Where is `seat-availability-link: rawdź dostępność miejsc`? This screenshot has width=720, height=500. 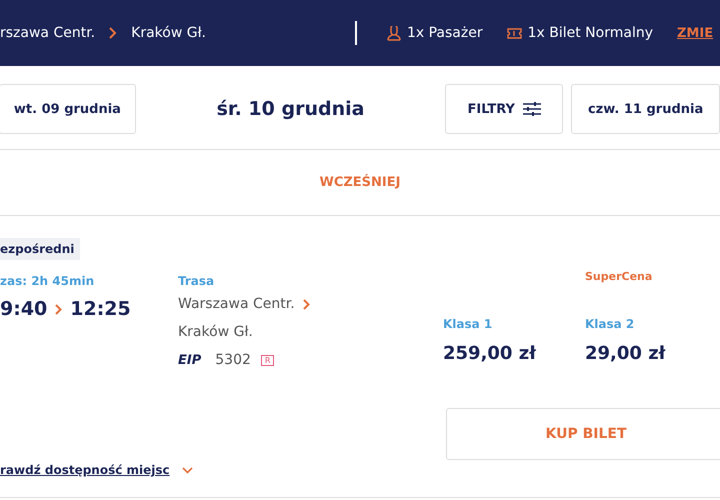
seat-availability-link: rawdź dostępność miejsc is located at coordinates (85, 470).